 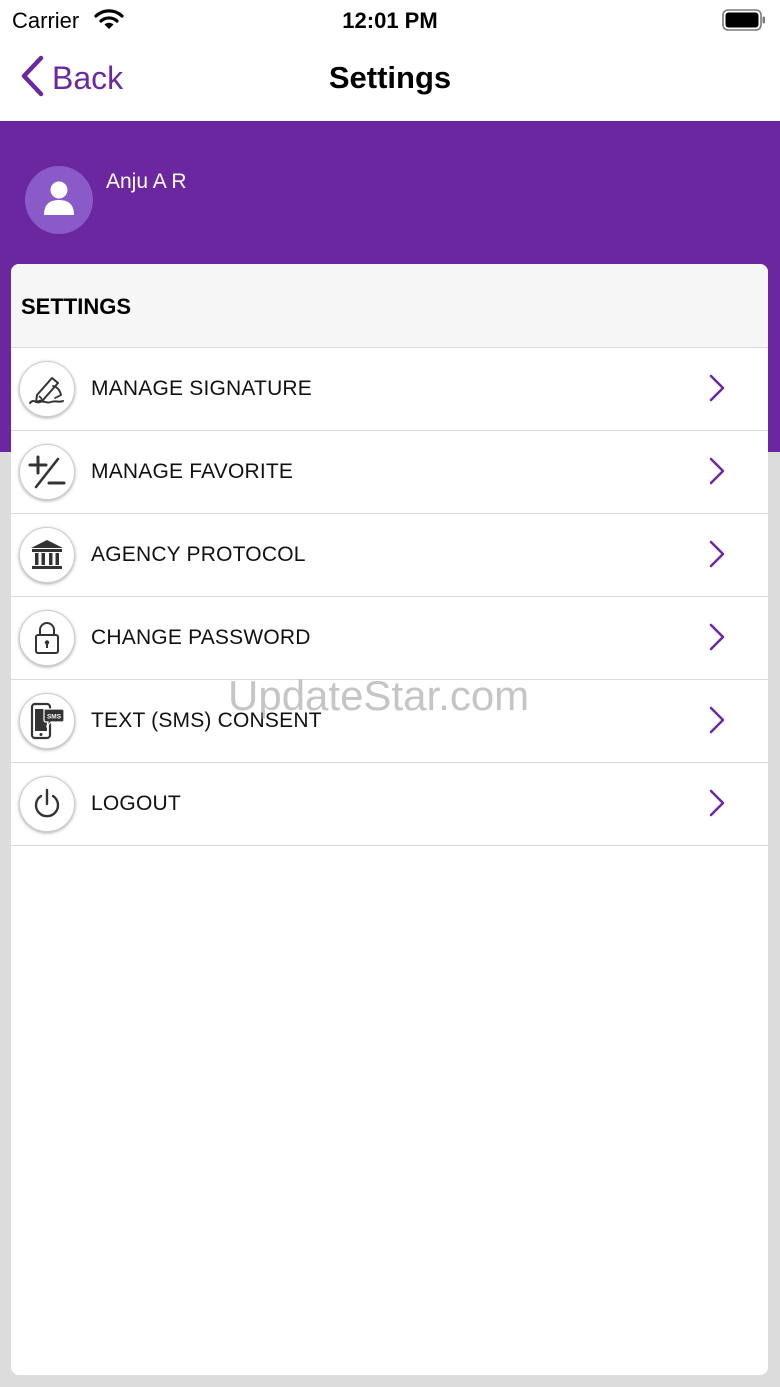 I want to click on menu-item-label: TEXT (SMS) CONSENT, so click(x=206, y=720).